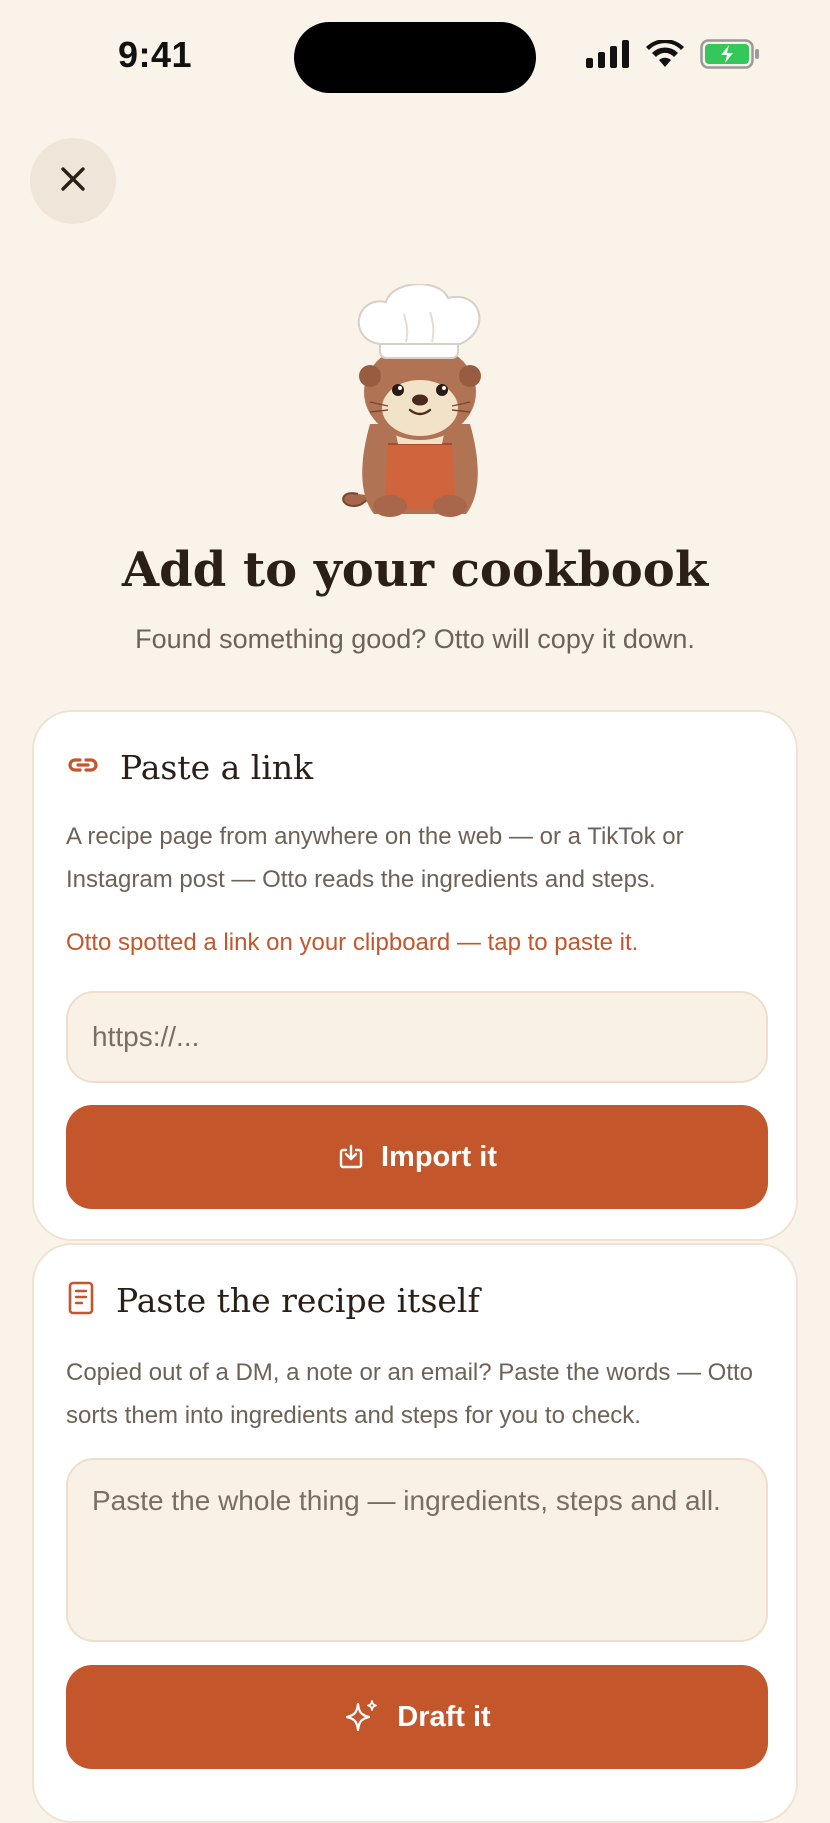 This screenshot has height=1823, width=830. I want to click on status-icons, so click(673, 56).